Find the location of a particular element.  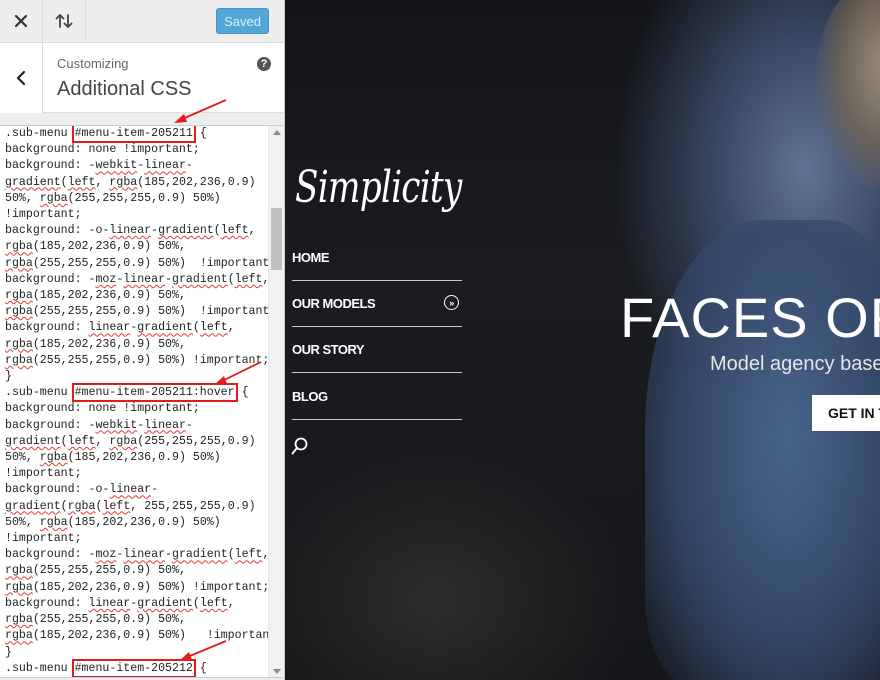

customizer-topbar: Saved is located at coordinates (142, 21).